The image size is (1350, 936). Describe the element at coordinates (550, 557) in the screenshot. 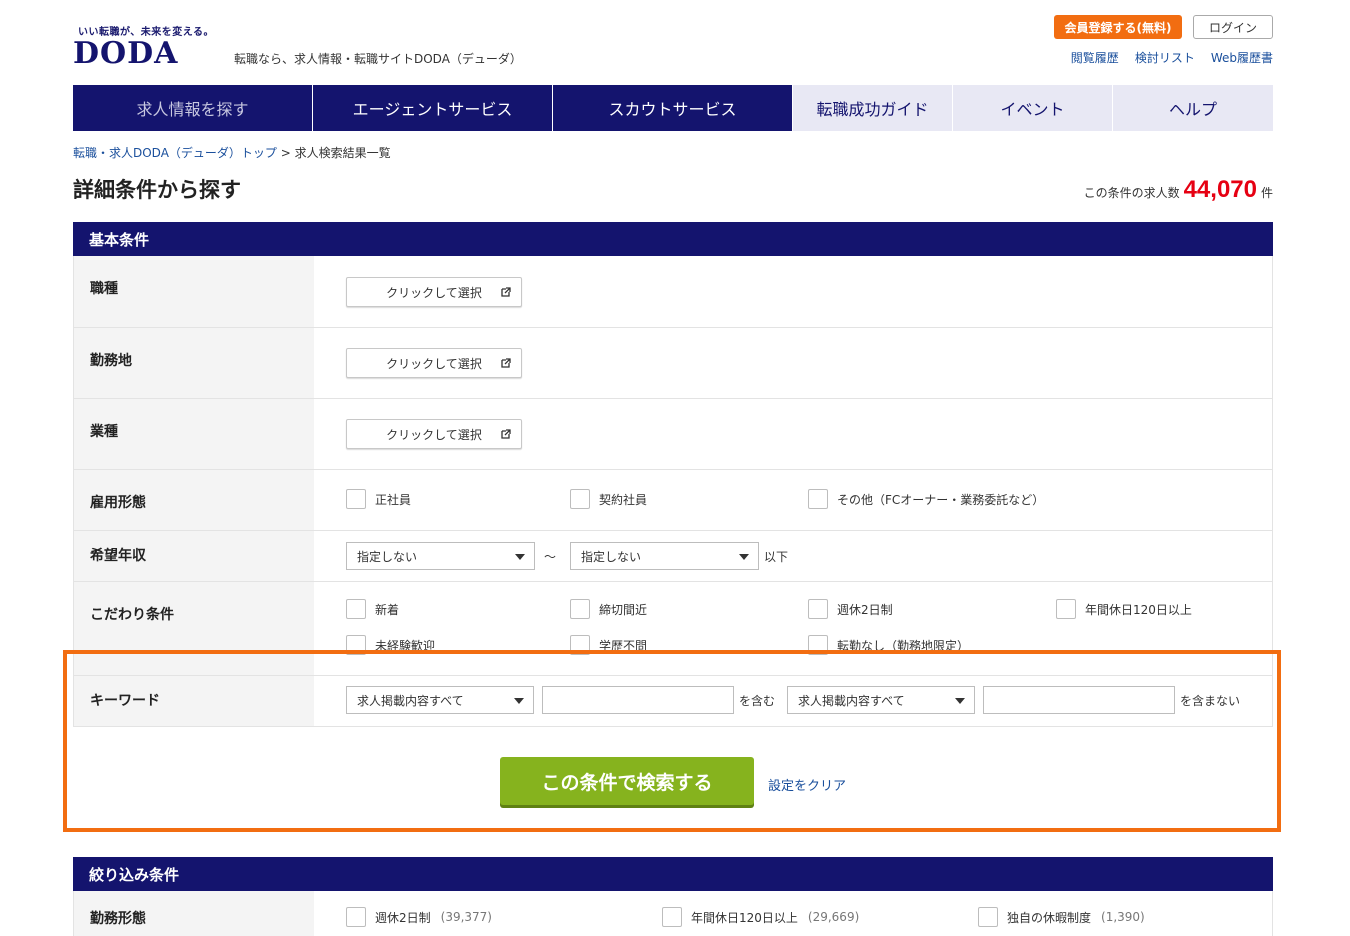

I see `salary-tilde: ～` at that location.